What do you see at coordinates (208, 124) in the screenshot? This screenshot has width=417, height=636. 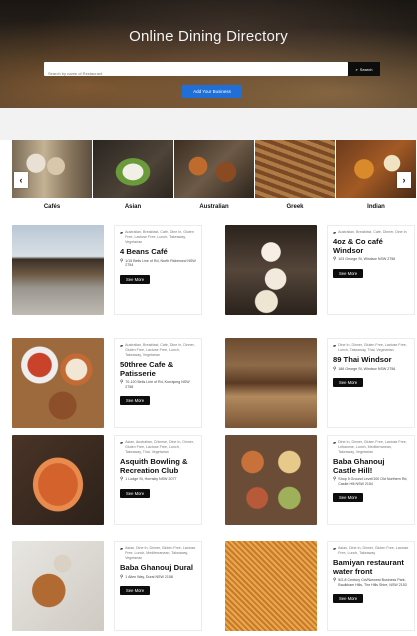 I see `separator-band` at bounding box center [208, 124].